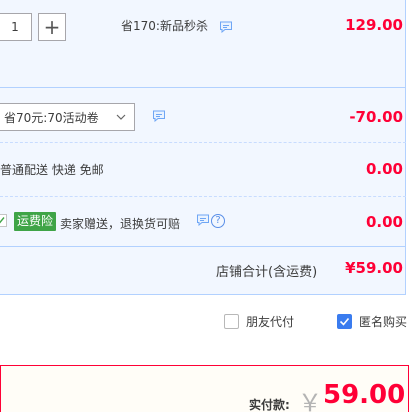 This screenshot has height=412, width=411. I want to click on quantity-value: 1, so click(15, 27).